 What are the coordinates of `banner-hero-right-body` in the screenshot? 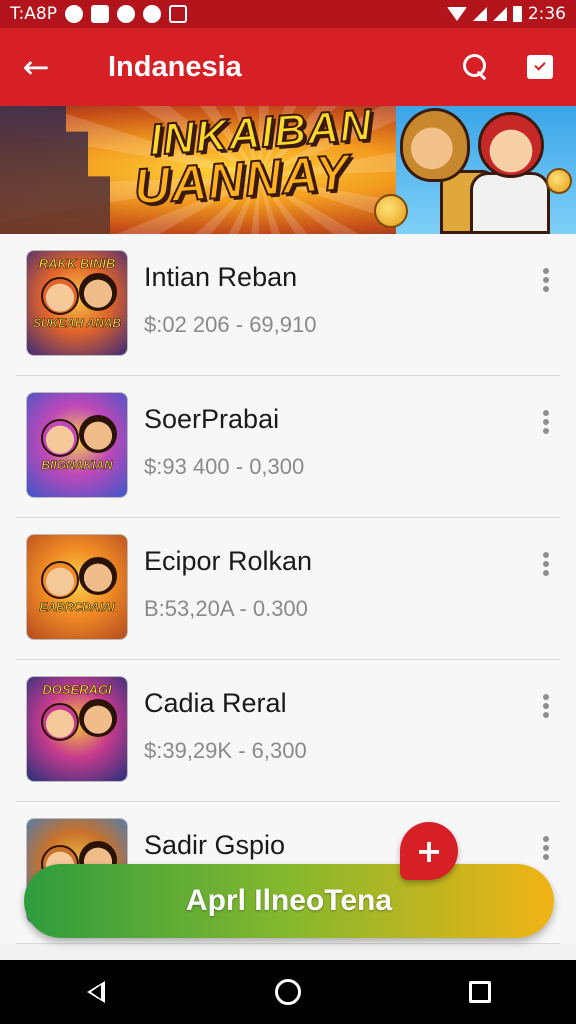 It's located at (510, 203).